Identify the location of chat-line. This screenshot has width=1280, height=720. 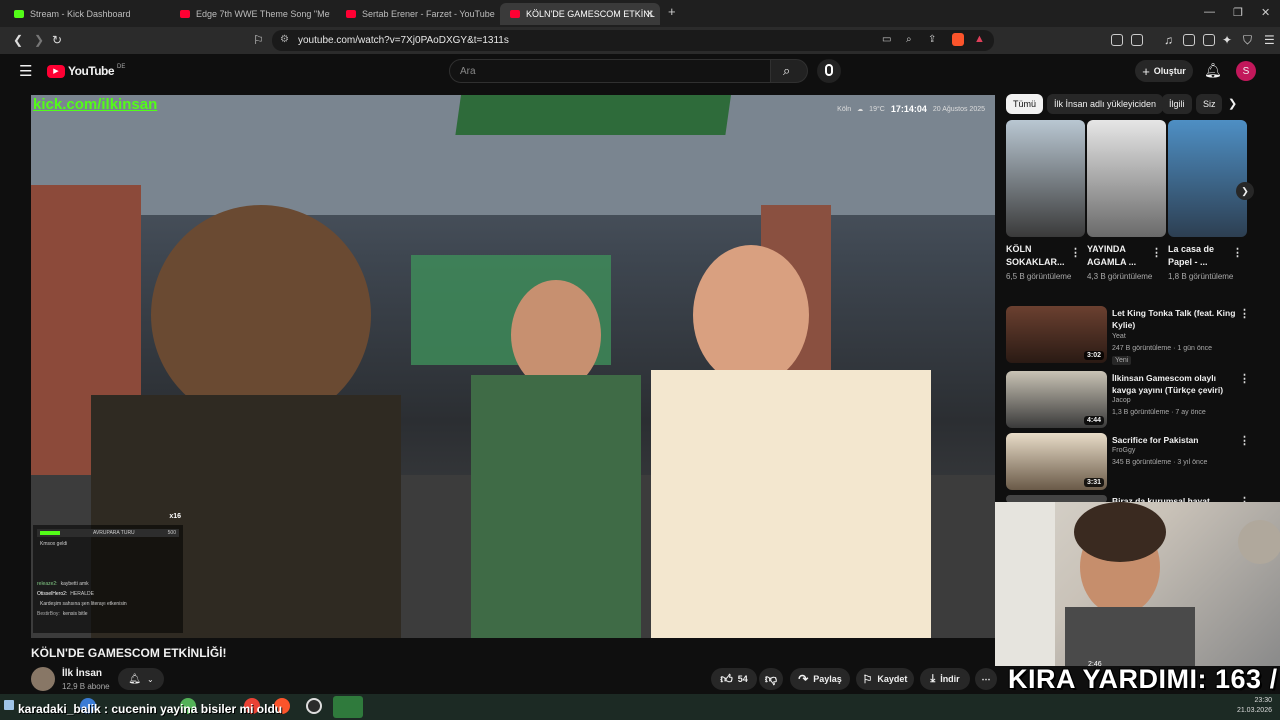
(108, 576).